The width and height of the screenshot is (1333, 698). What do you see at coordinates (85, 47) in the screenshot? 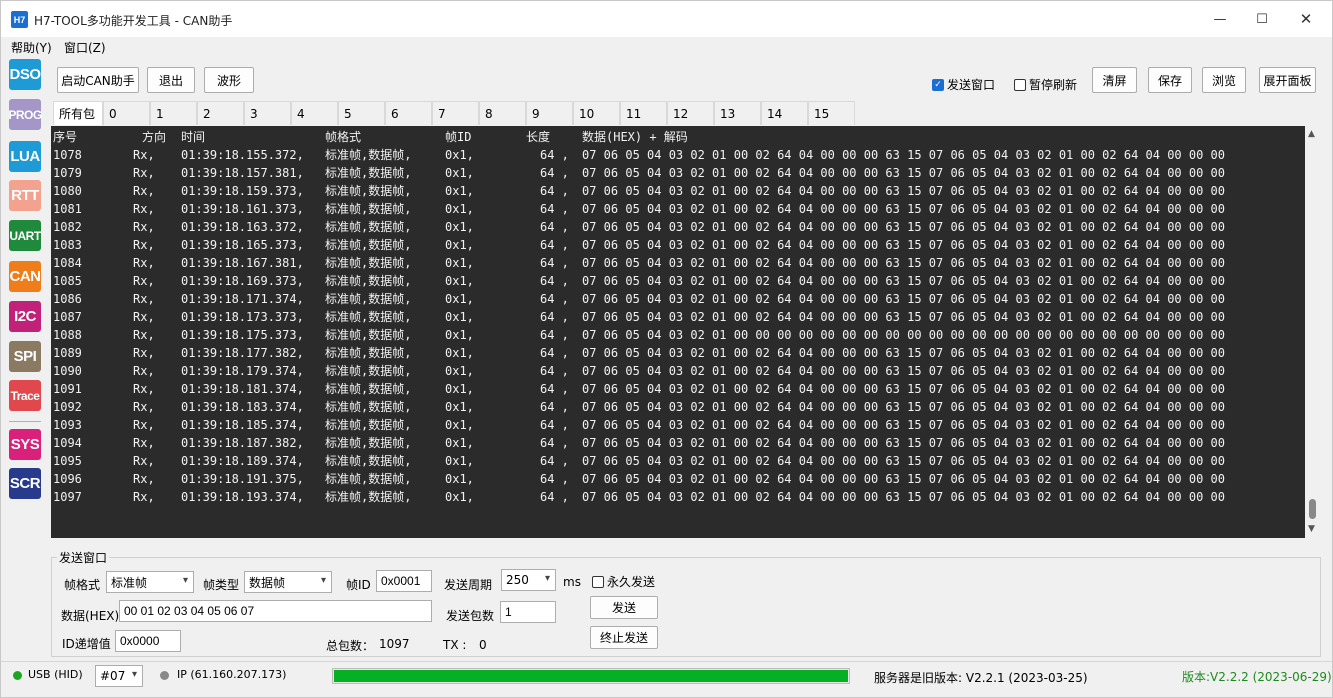
I see `menu-window: 窗口(Z)` at bounding box center [85, 47].